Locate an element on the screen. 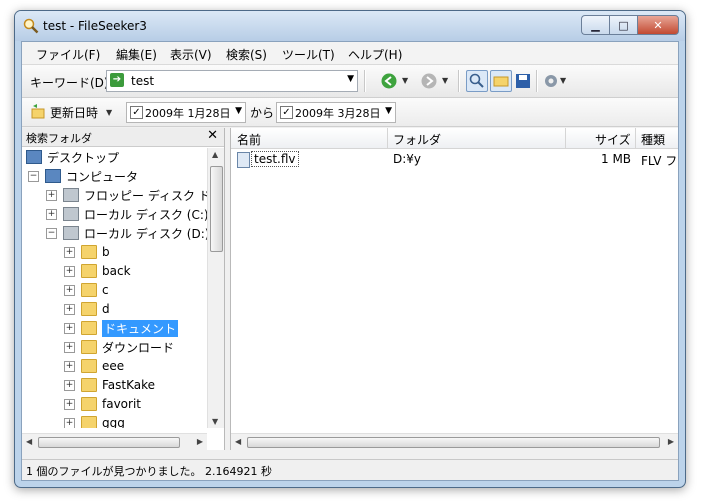 The image size is (701, 504). flv-file-icon is located at coordinates (243, 160).